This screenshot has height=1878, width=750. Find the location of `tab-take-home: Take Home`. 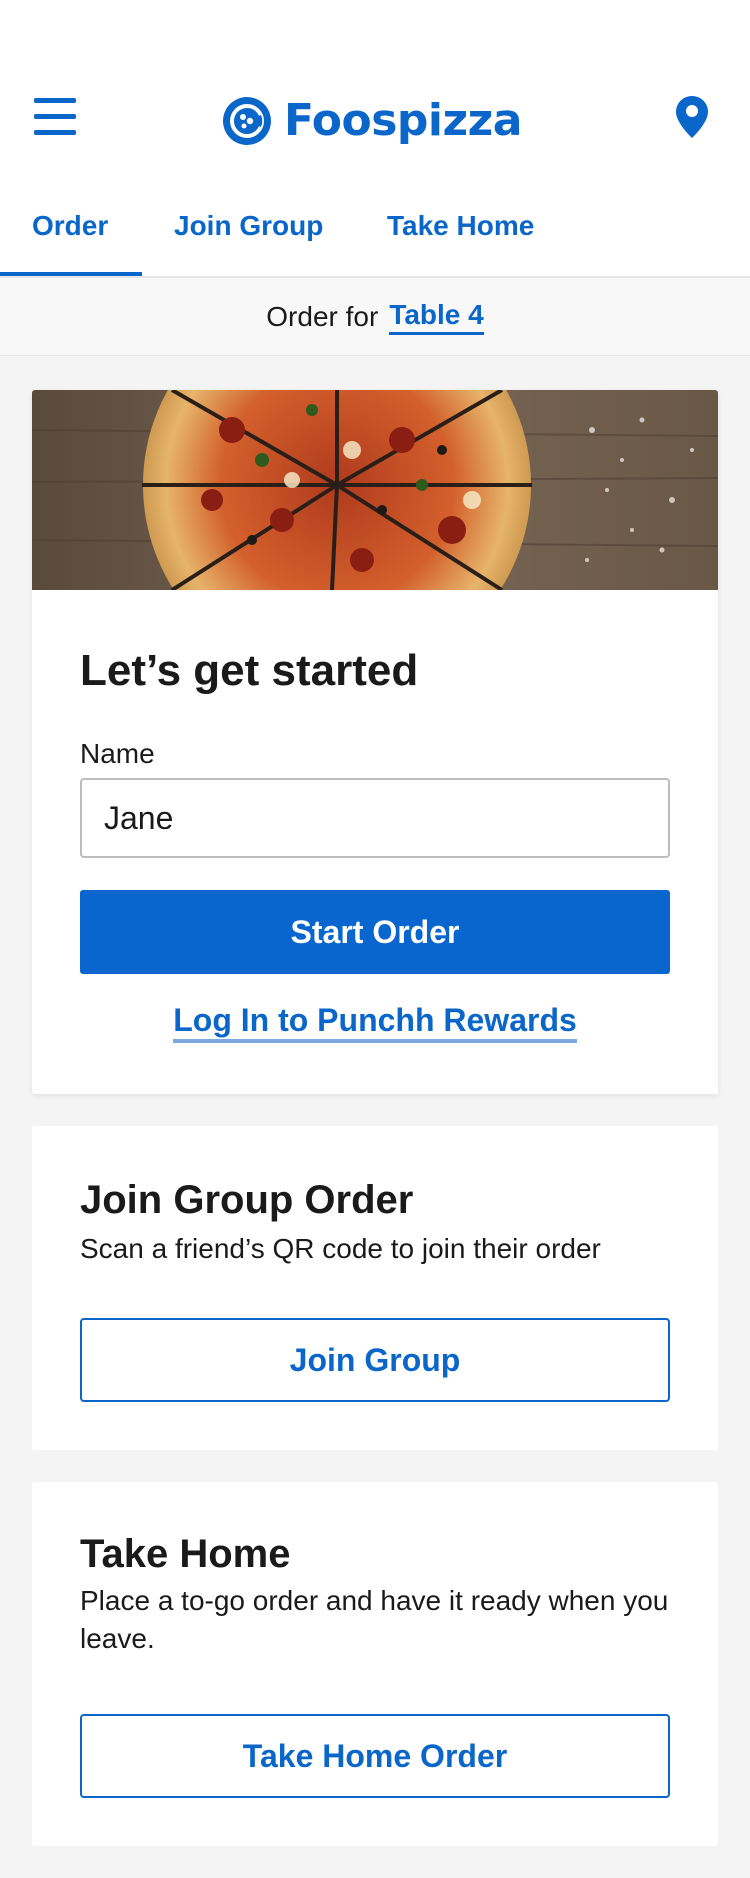

tab-take-home: Take Home is located at coordinates (460, 226).